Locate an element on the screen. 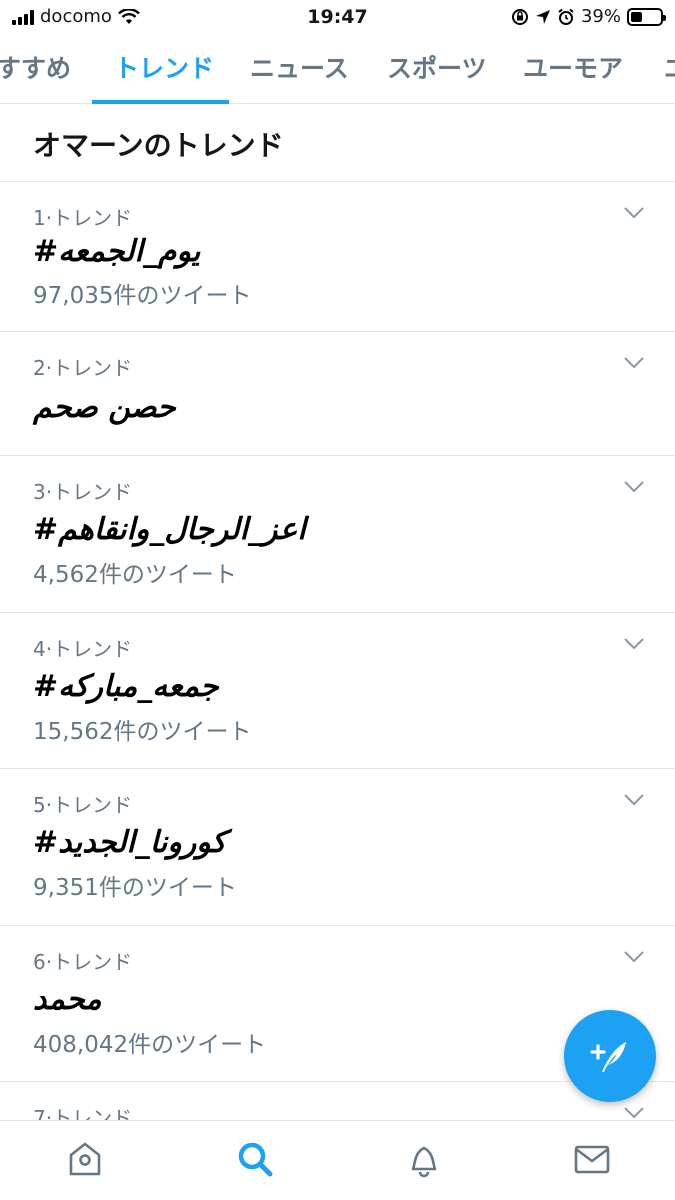 This screenshot has width=675, height=1200. trend-rank-label: 1·トレンド is located at coordinates (83, 218).